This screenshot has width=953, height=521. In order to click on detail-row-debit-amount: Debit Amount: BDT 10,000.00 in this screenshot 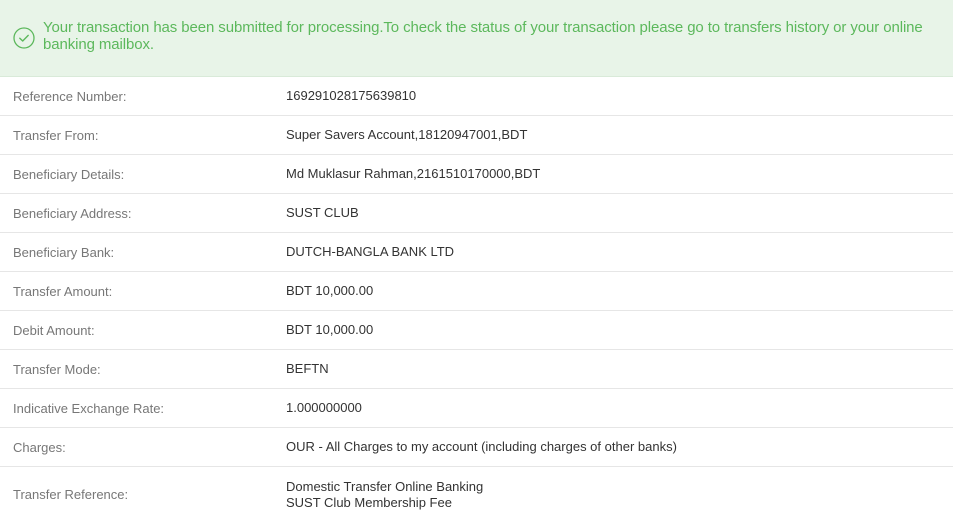, I will do `click(476, 330)`.